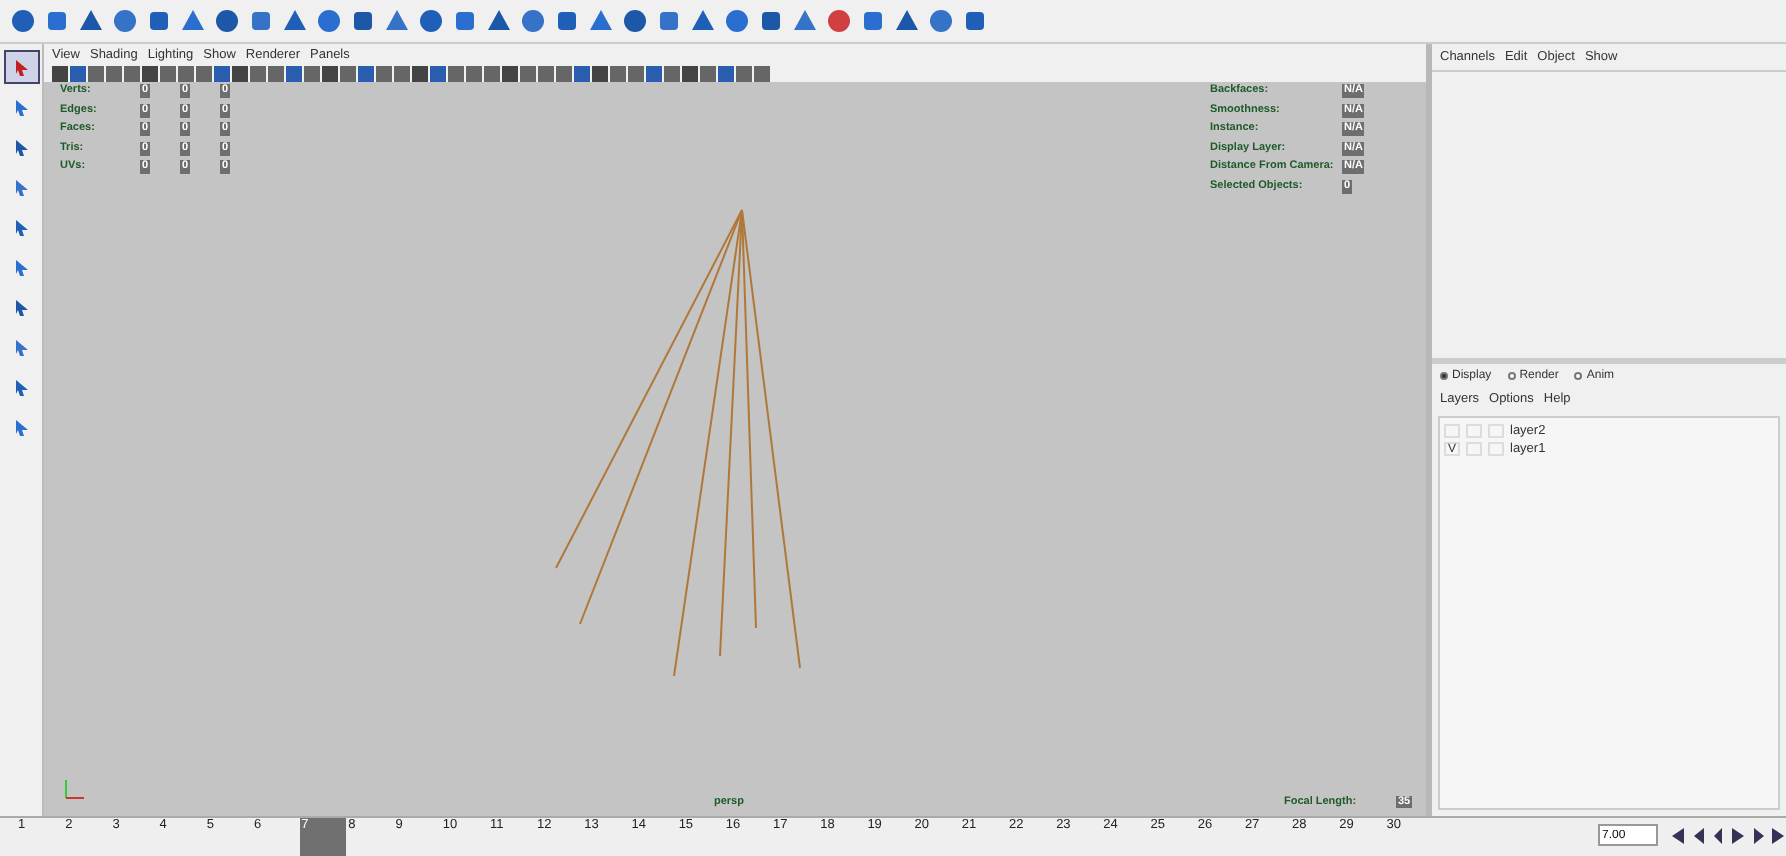 This screenshot has width=1786, height=856. Describe the element at coordinates (21, 67) in the screenshot. I see `tool-button` at that location.